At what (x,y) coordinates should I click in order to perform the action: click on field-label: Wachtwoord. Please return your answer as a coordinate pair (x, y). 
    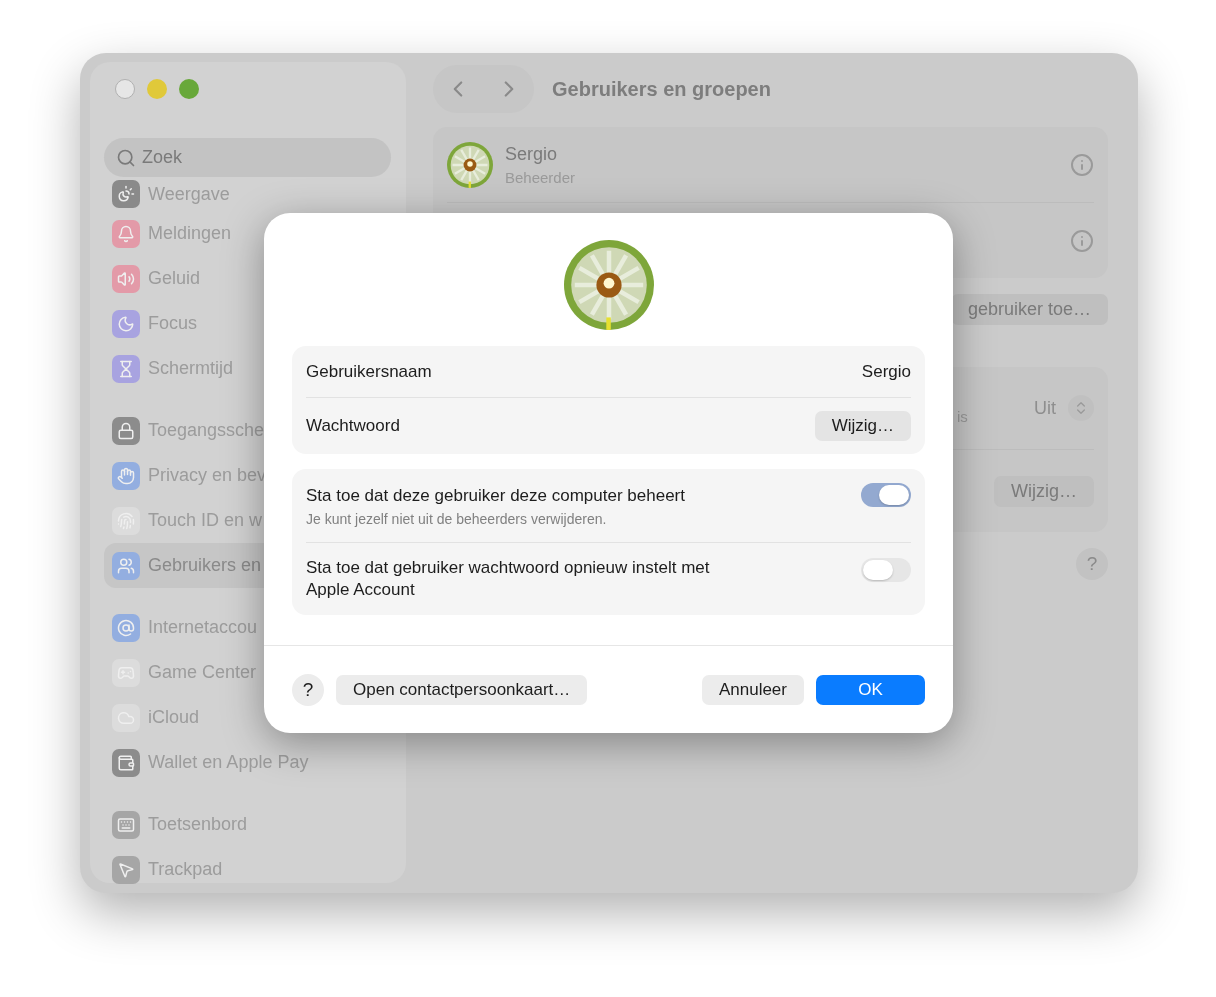
    Looking at the image, I should click on (353, 426).